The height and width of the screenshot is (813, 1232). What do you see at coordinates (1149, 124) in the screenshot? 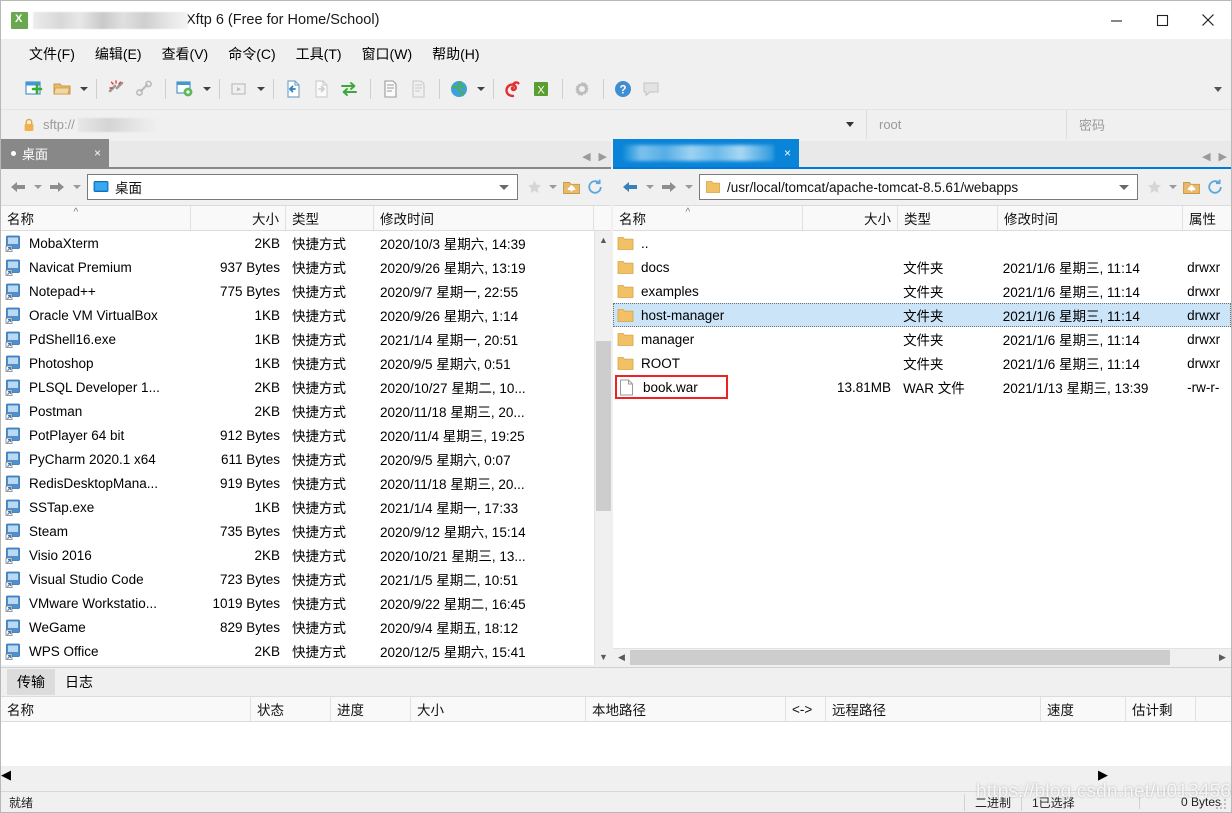
I see `password-field: 密码` at bounding box center [1149, 124].